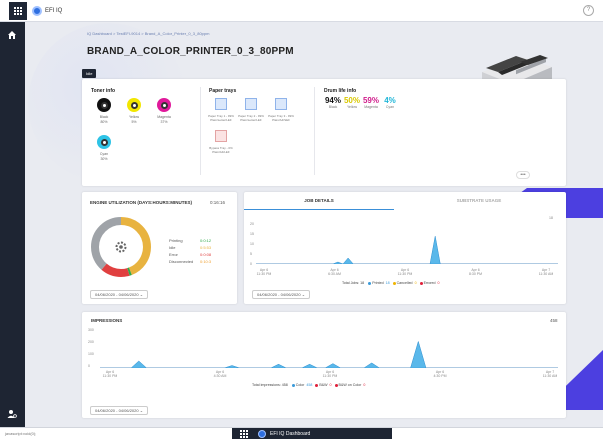 This screenshot has height=439, width=603. Describe the element at coordinates (206, 240) in the screenshot. I see `legend-value: 0:0:12` at that location.